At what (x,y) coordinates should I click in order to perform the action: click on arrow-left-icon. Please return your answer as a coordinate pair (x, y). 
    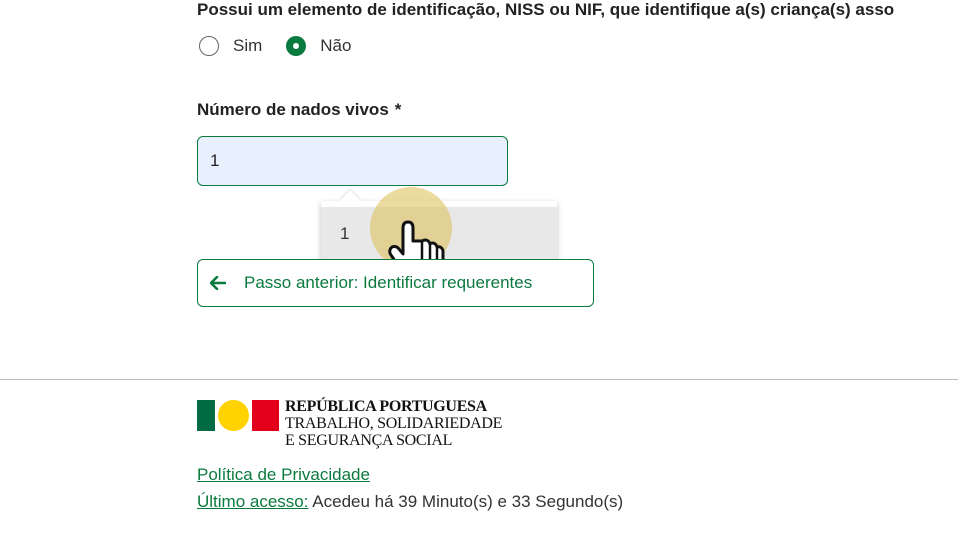
    Looking at the image, I should click on (218, 283).